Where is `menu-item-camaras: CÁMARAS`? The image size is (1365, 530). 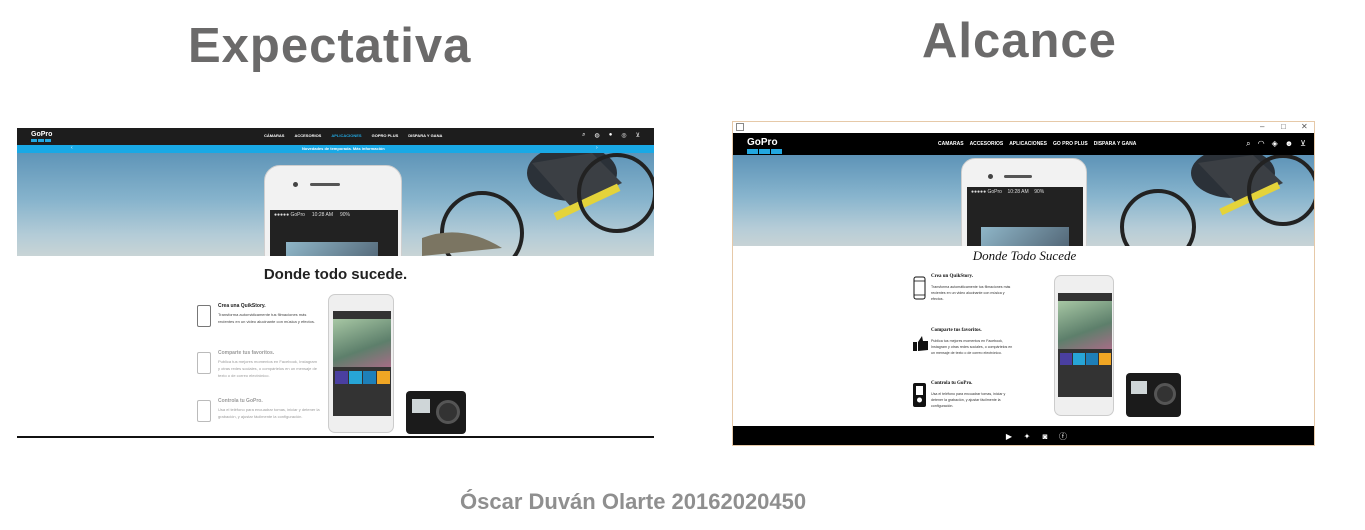
menu-item-camaras: CÁMARAS is located at coordinates (274, 135).